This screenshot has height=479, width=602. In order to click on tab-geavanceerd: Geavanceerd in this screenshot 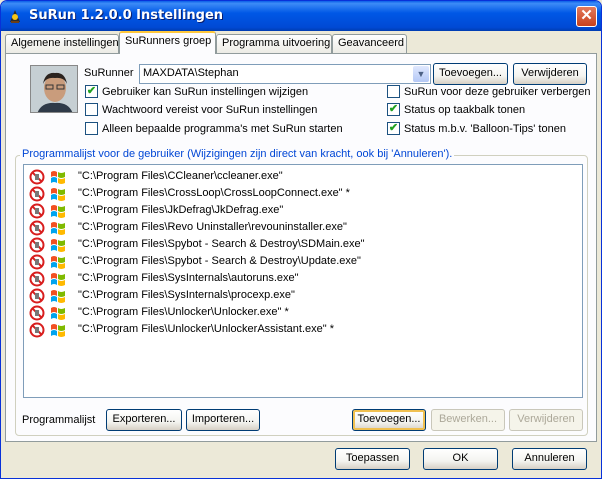, I will do `click(369, 43)`.